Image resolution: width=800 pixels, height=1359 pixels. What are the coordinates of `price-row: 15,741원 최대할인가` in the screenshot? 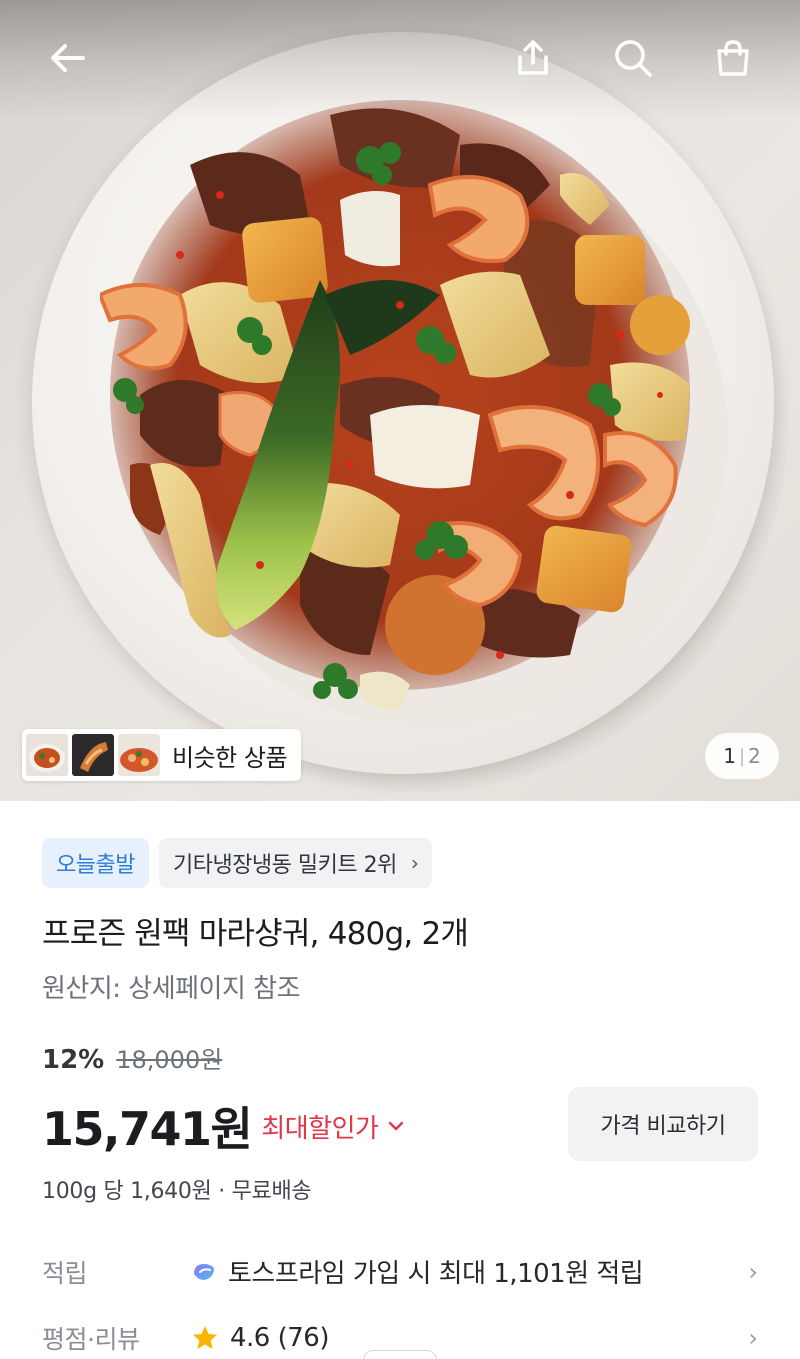 It's located at (223, 1126).